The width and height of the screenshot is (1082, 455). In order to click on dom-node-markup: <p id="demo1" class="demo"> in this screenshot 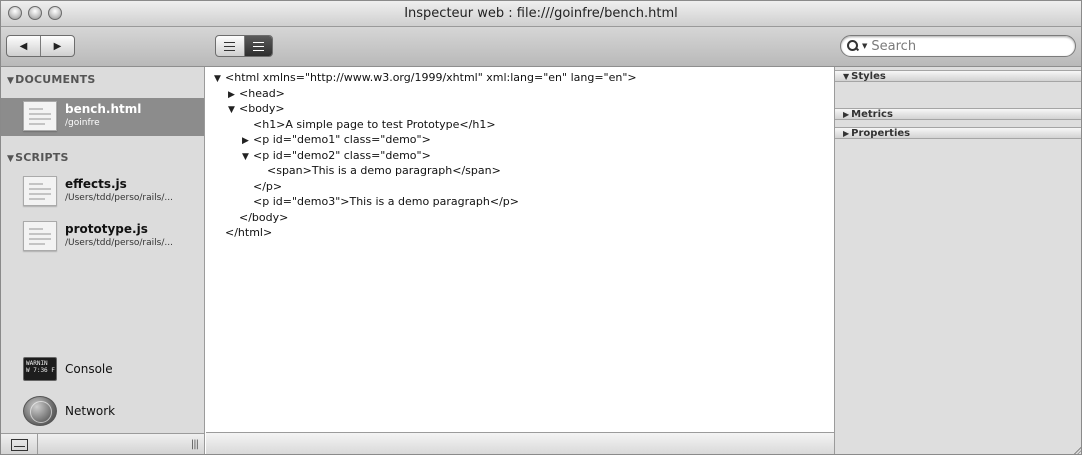, I will do `click(342, 139)`.